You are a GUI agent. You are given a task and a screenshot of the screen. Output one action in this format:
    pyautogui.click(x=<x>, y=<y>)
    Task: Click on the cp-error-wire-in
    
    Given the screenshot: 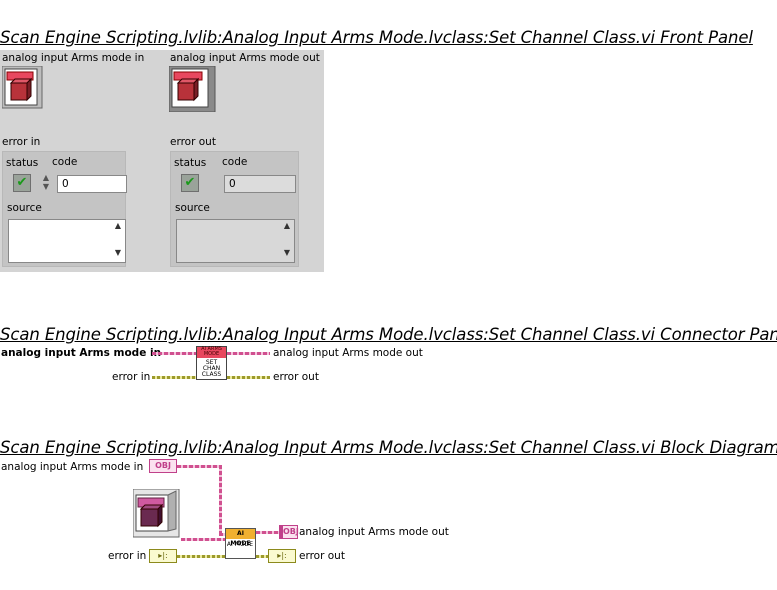 What is the action you would take?
    pyautogui.click(x=174, y=377)
    